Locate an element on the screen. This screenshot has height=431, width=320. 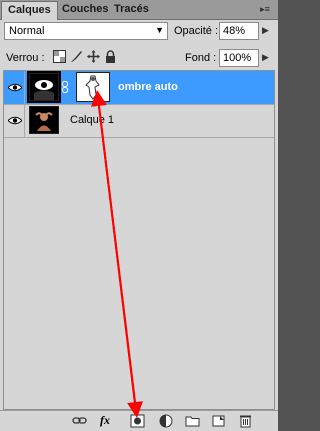
panel-tab-bar: Calques Couches Tracés ▸≡ is located at coordinates (139, 10).